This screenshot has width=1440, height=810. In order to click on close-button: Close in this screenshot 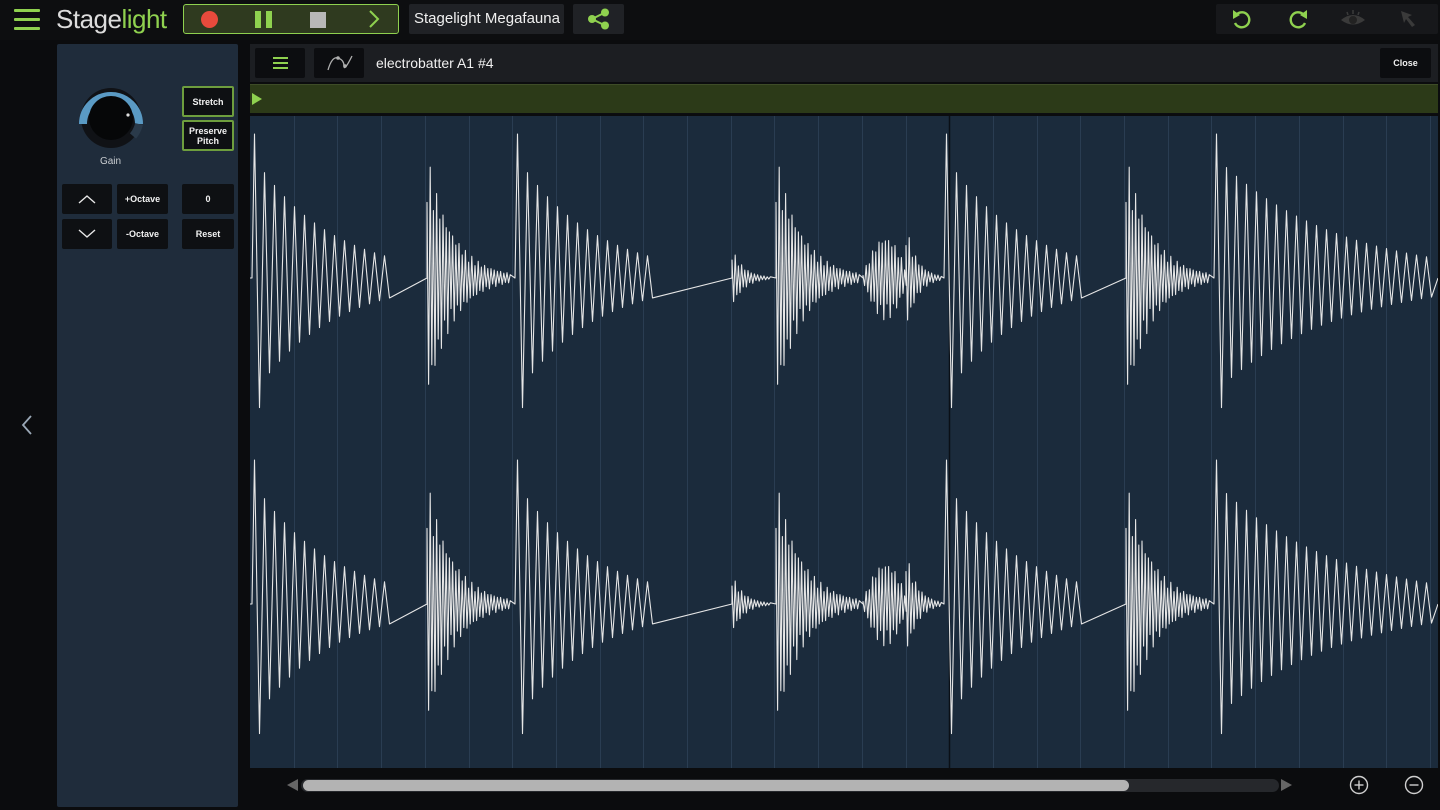, I will do `click(1405, 63)`.